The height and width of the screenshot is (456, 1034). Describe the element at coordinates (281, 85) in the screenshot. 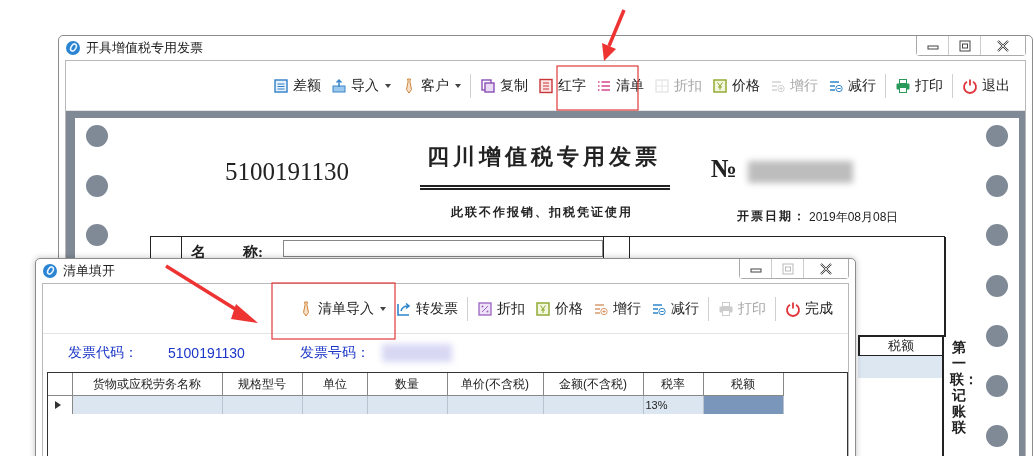

I see `table-icon` at that location.